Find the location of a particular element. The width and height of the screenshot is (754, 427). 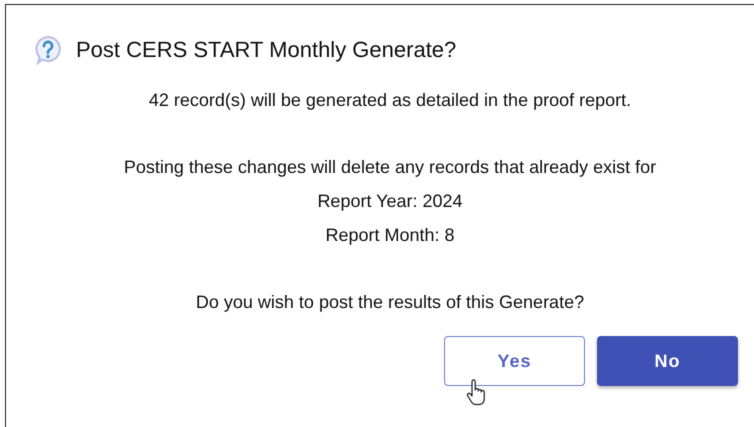

message-text: 42 record(s) will be generated as detailed in the proof report. is located at coordinates (390, 100).